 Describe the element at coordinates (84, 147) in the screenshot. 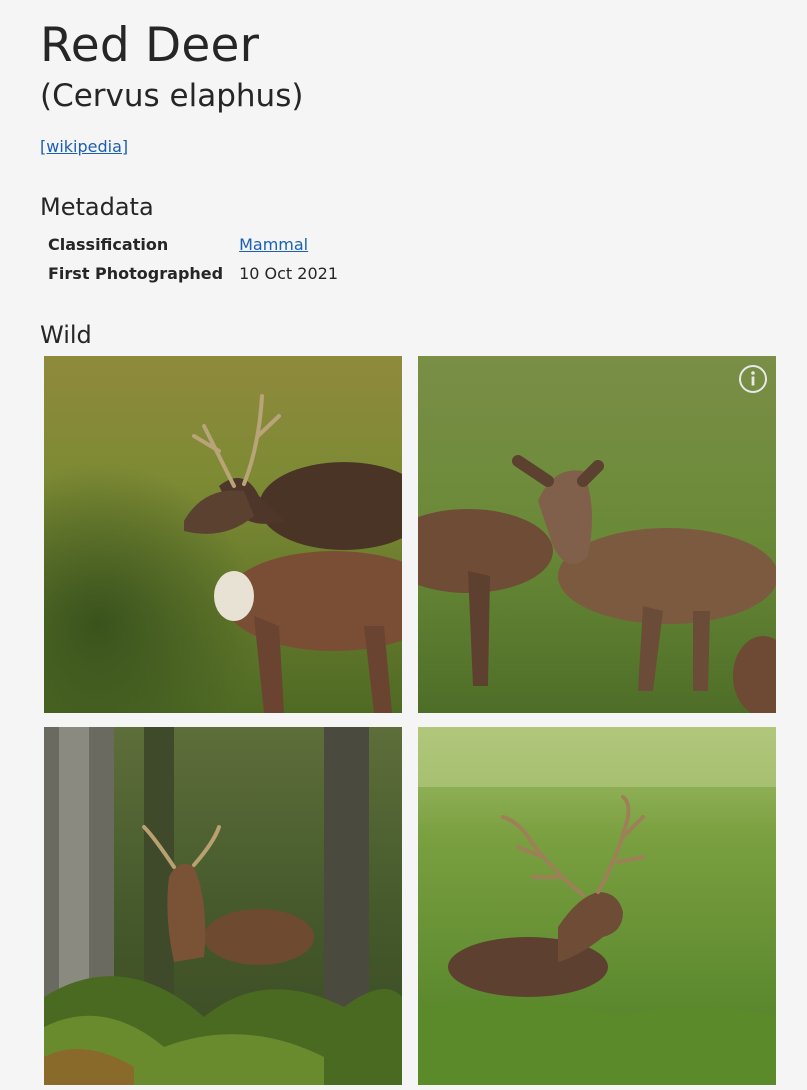

I see `wikipedia-link: [wikipedia]` at that location.